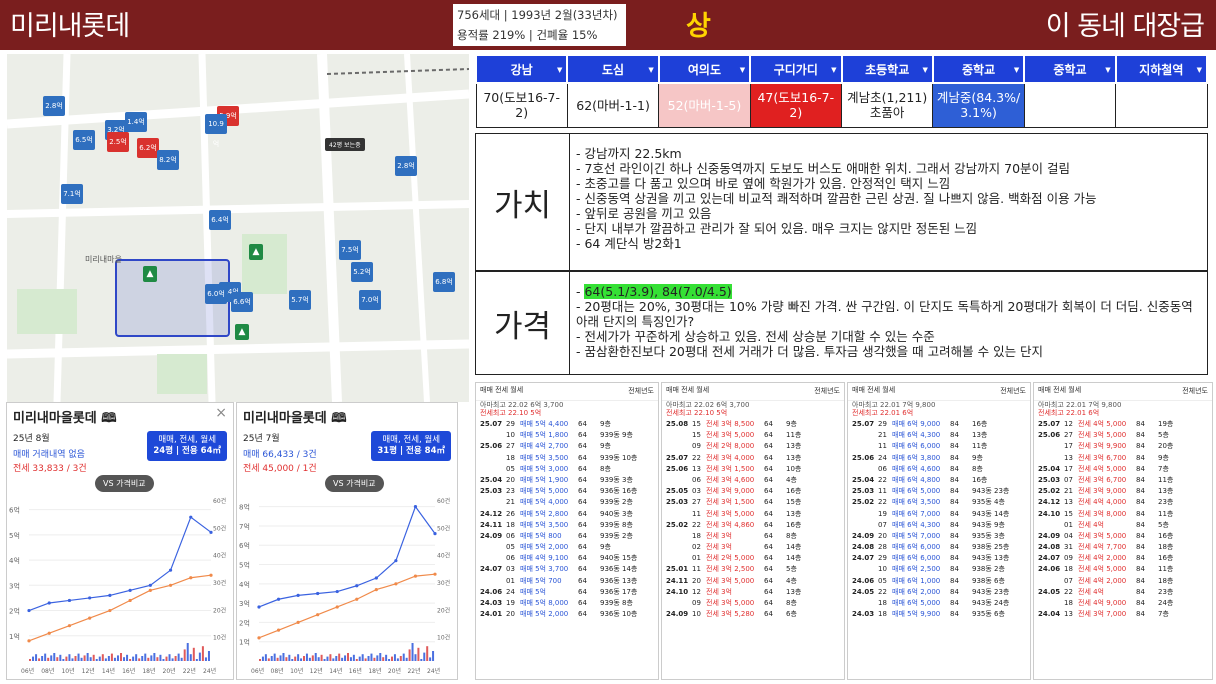 This screenshot has width=1216, height=684. Describe the element at coordinates (796, 69) in the screenshot. I see `commute-header: 구디가디 ▼` at that location.